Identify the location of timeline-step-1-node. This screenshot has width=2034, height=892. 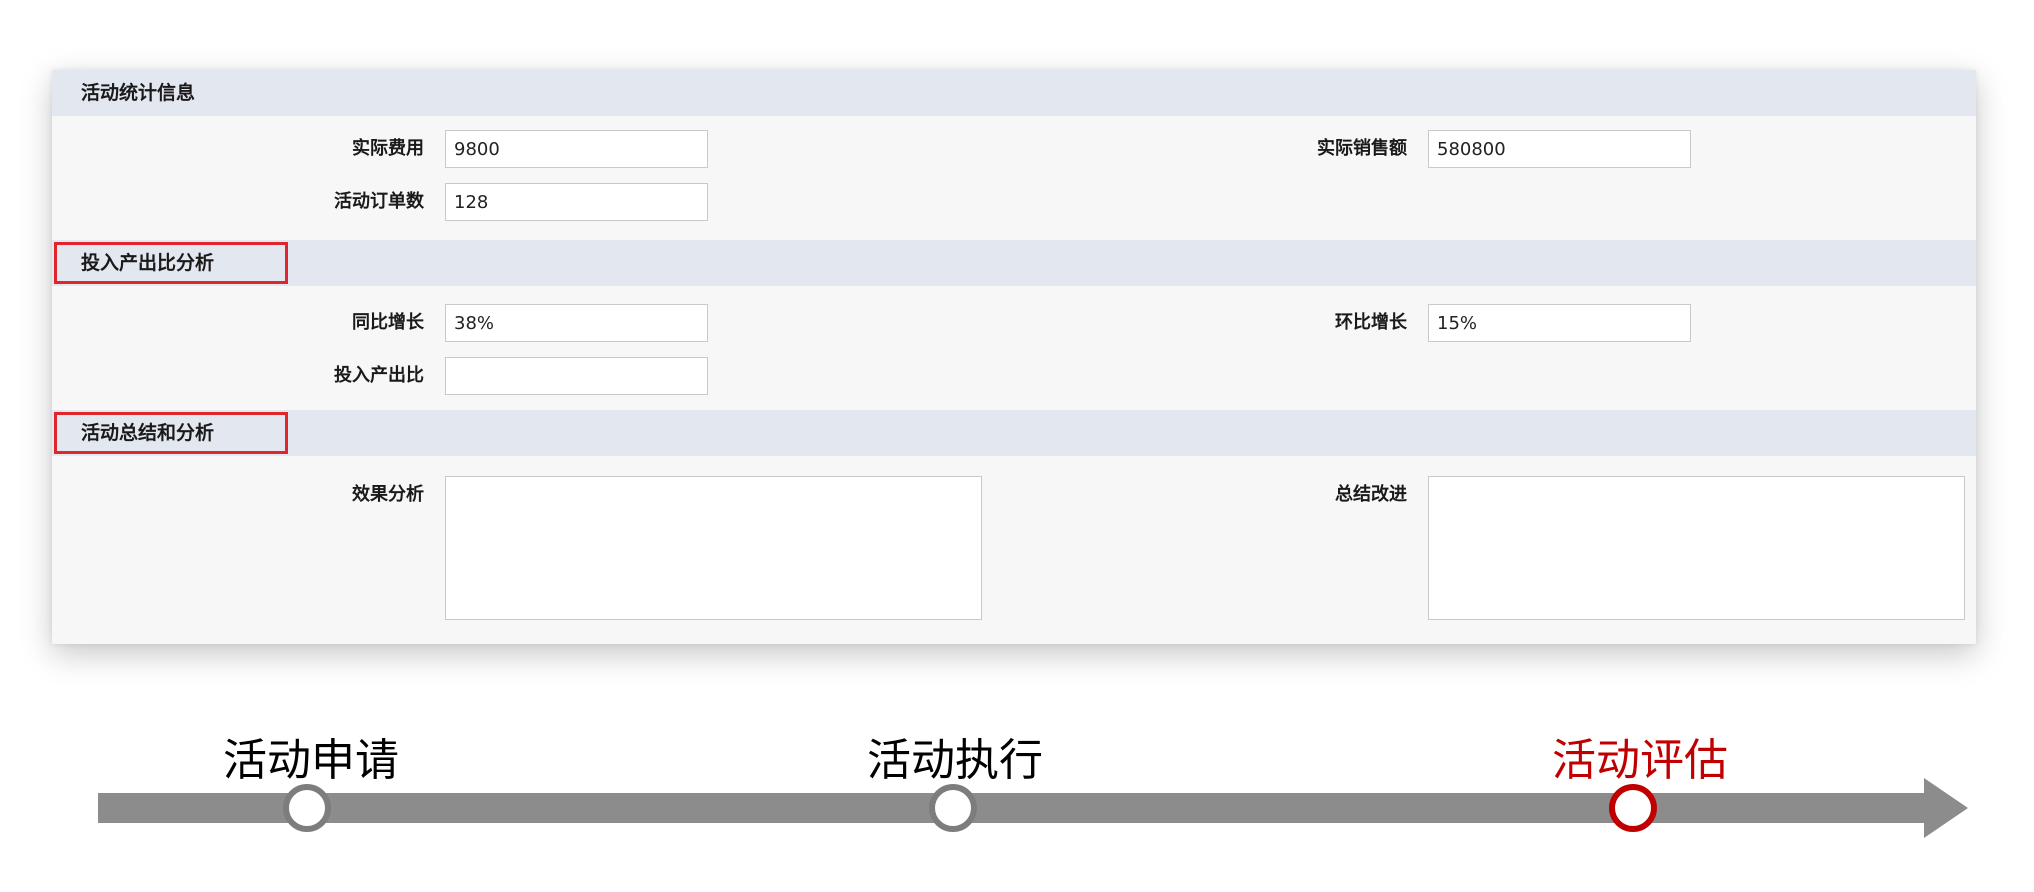
(307, 808).